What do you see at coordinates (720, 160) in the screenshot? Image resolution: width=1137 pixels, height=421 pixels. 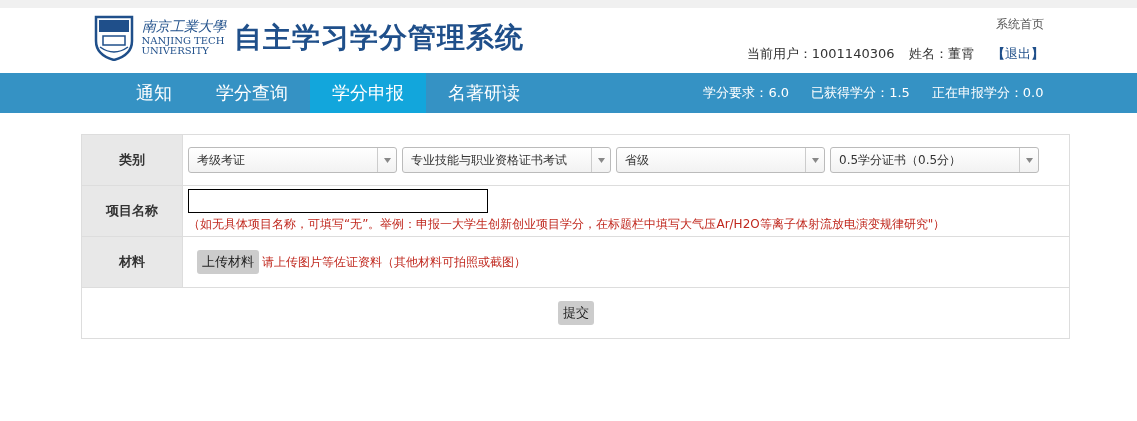 I see `dropdown-select: 省级` at bounding box center [720, 160].